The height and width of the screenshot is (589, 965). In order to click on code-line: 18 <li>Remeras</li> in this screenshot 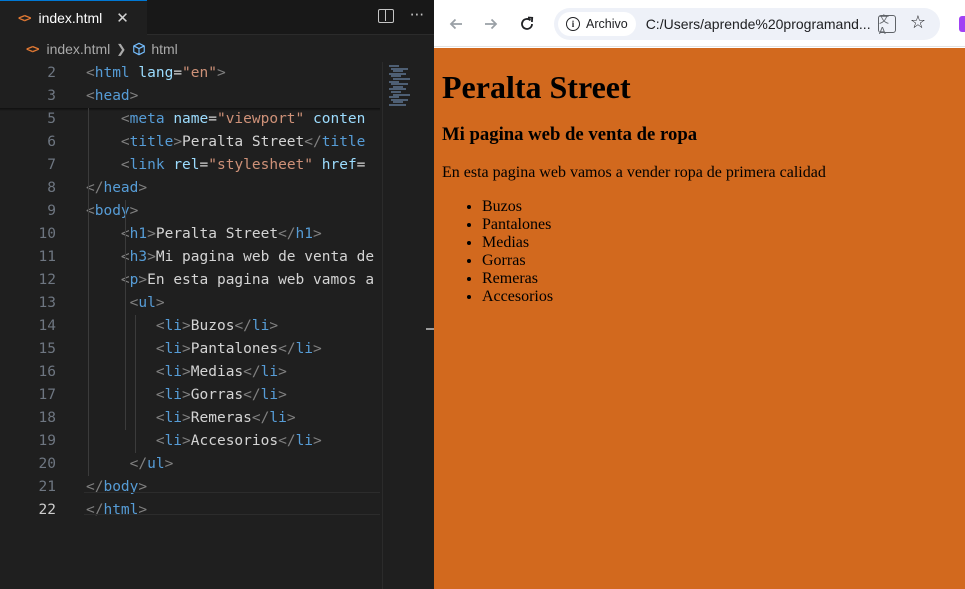, I will do `click(190, 418)`.